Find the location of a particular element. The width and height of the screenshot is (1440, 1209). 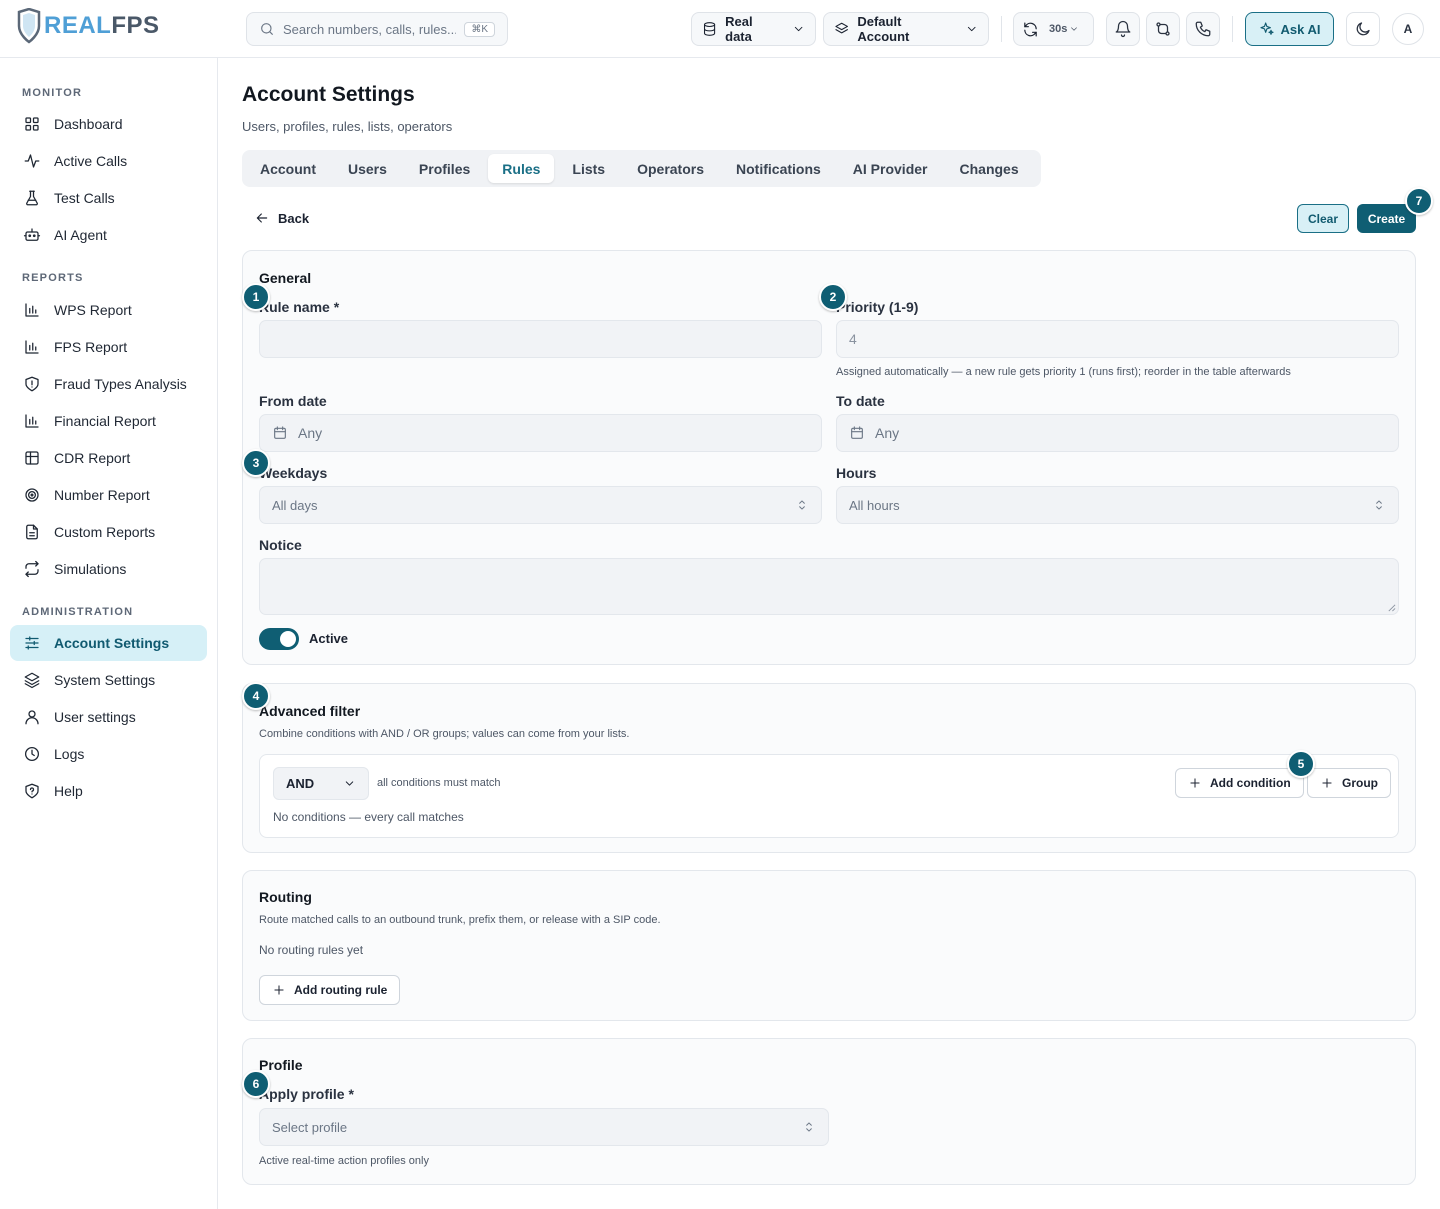

target-icon is located at coordinates (32, 495).